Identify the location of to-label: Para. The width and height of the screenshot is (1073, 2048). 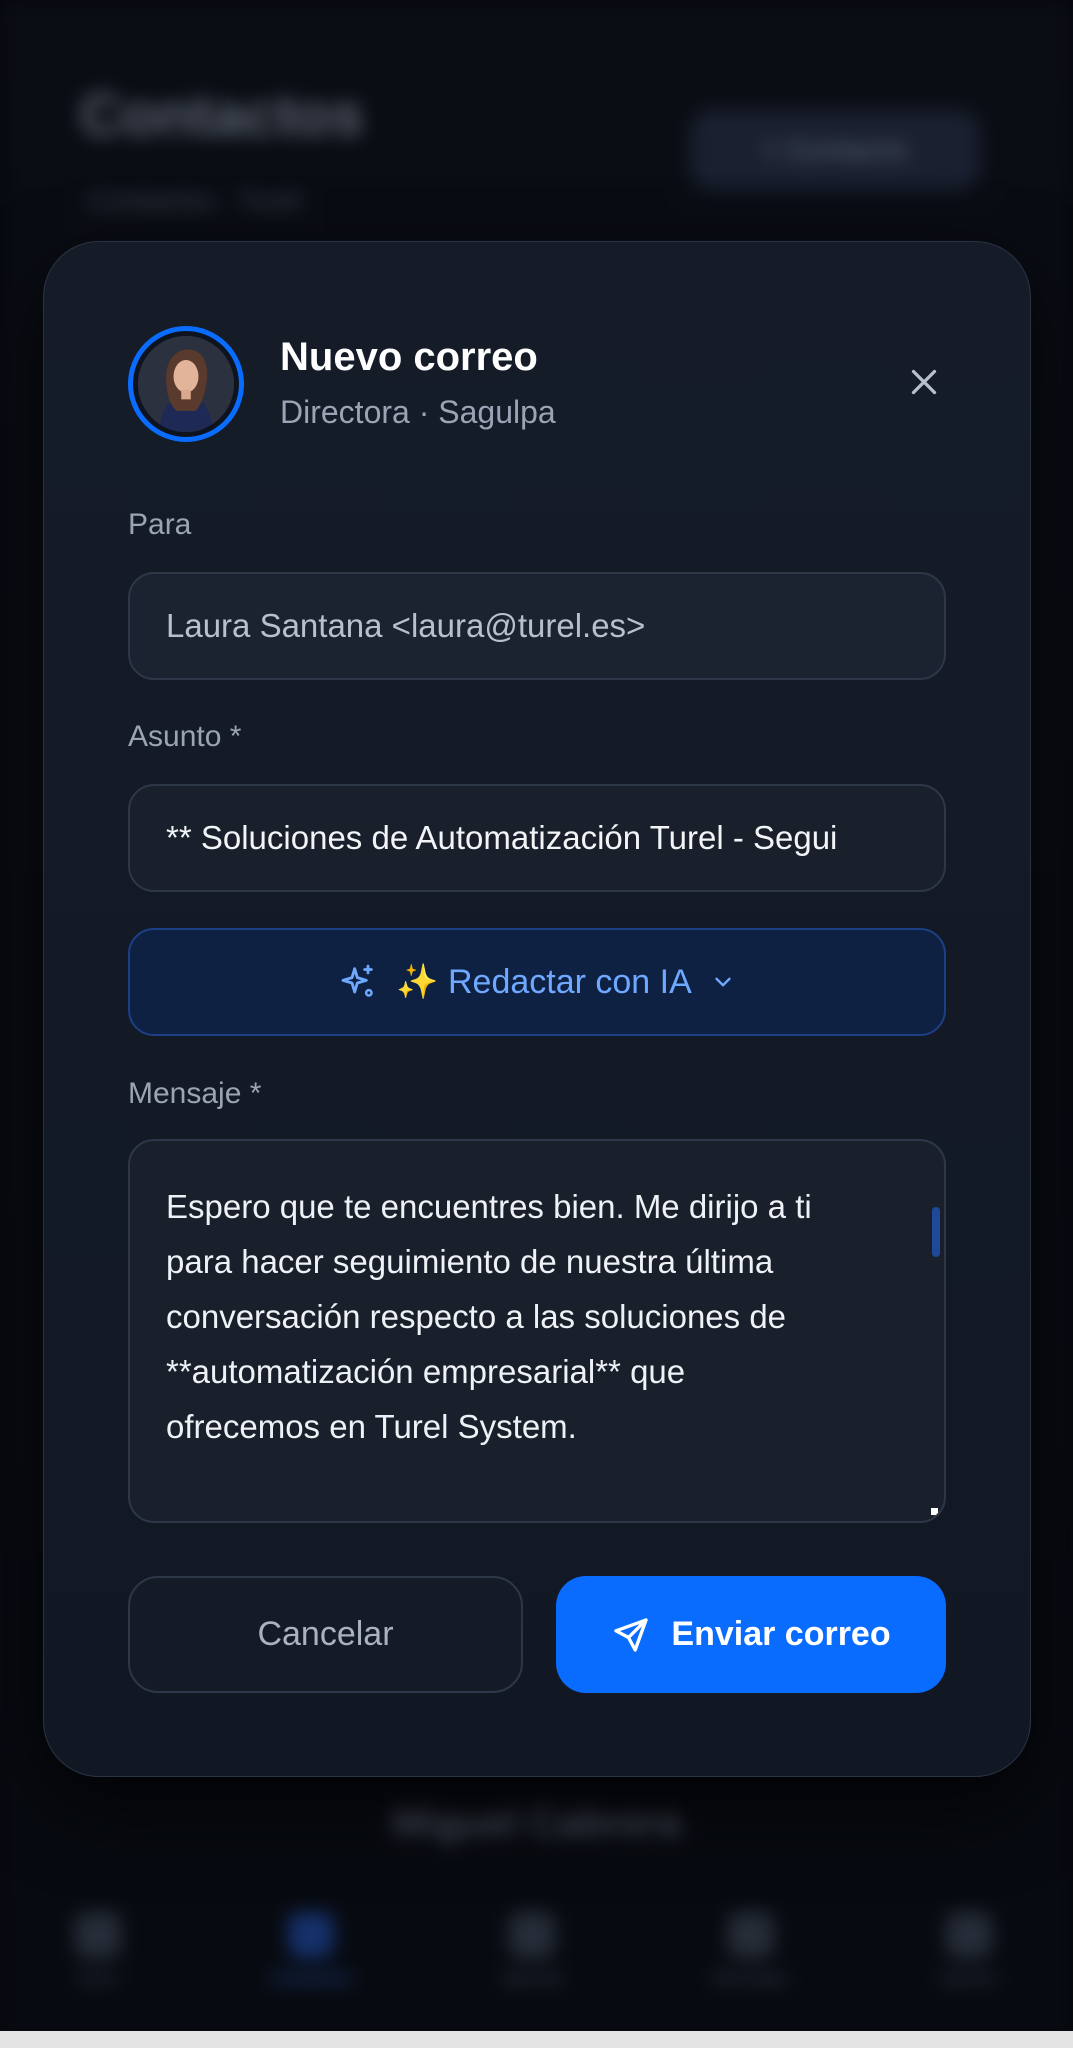
(160, 524).